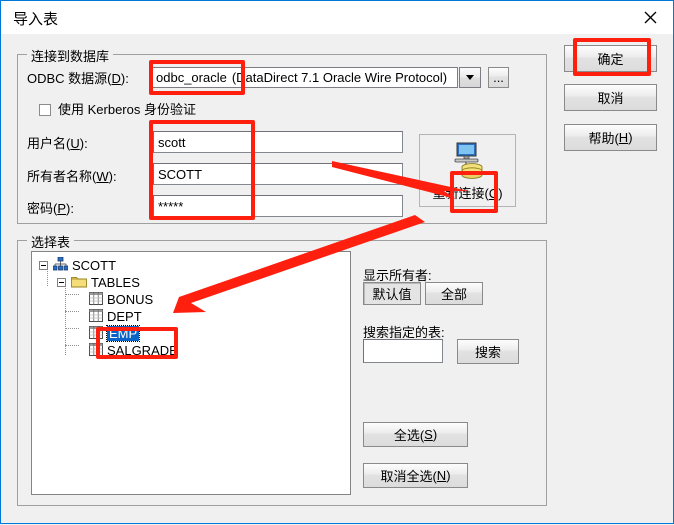 This screenshot has width=674, height=525. I want to click on tree-node-label: TABLES, so click(115, 282).